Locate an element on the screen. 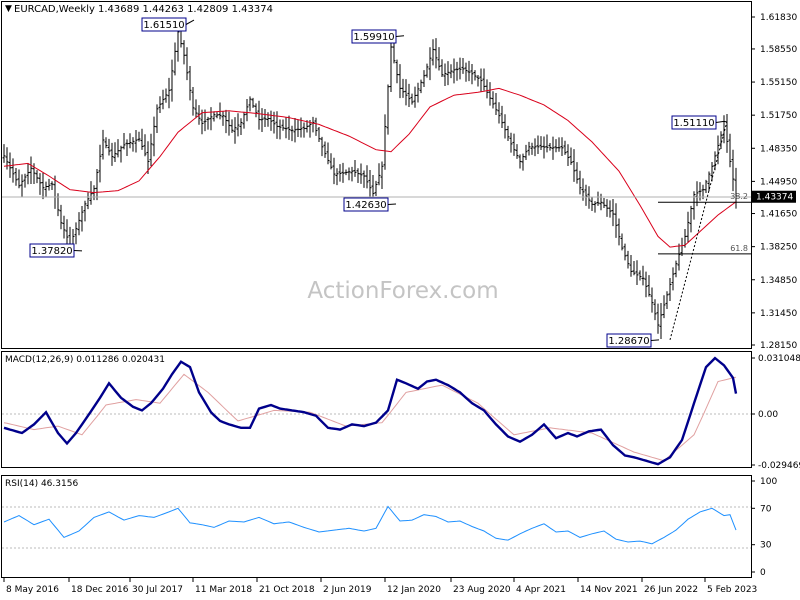 The image size is (800, 600). chart-symbol-title: EURCAD,Weekly is located at coordinates (54, 9).